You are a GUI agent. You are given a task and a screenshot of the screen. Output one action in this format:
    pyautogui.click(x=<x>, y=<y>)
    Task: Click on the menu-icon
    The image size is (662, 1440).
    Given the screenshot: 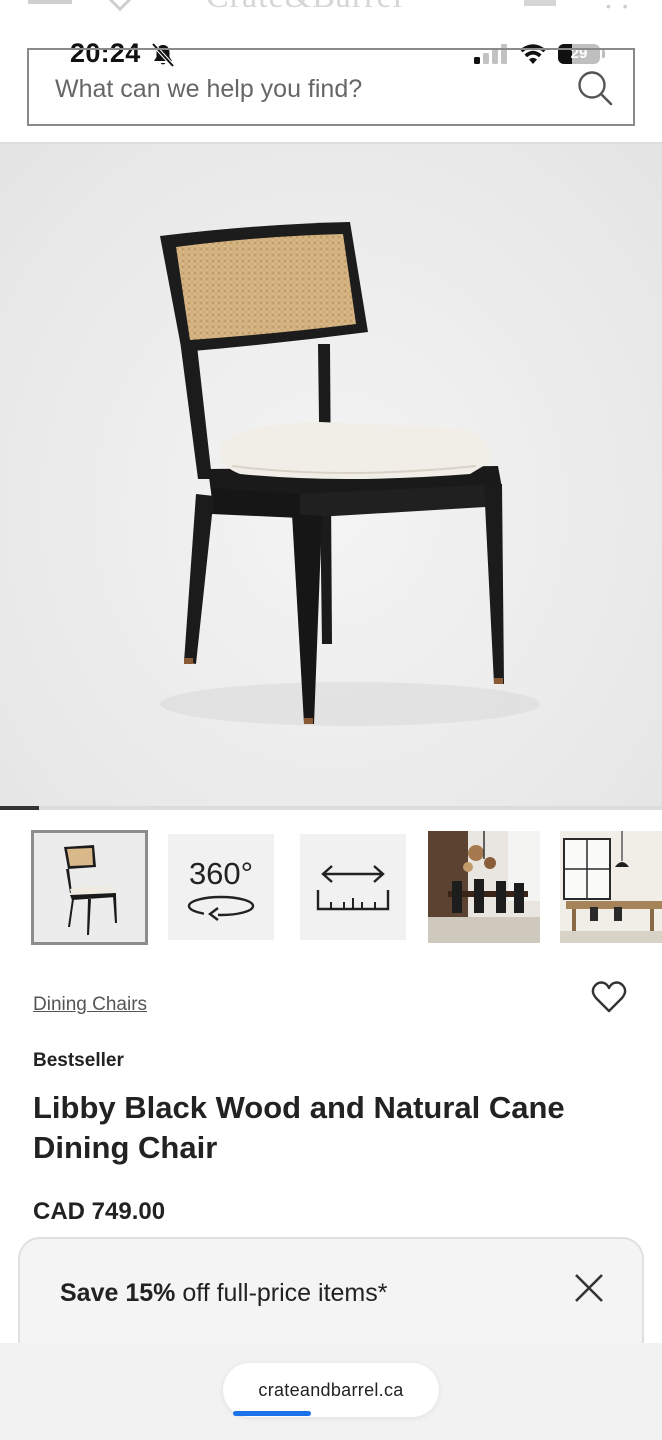 What is the action you would take?
    pyautogui.click(x=50, y=2)
    